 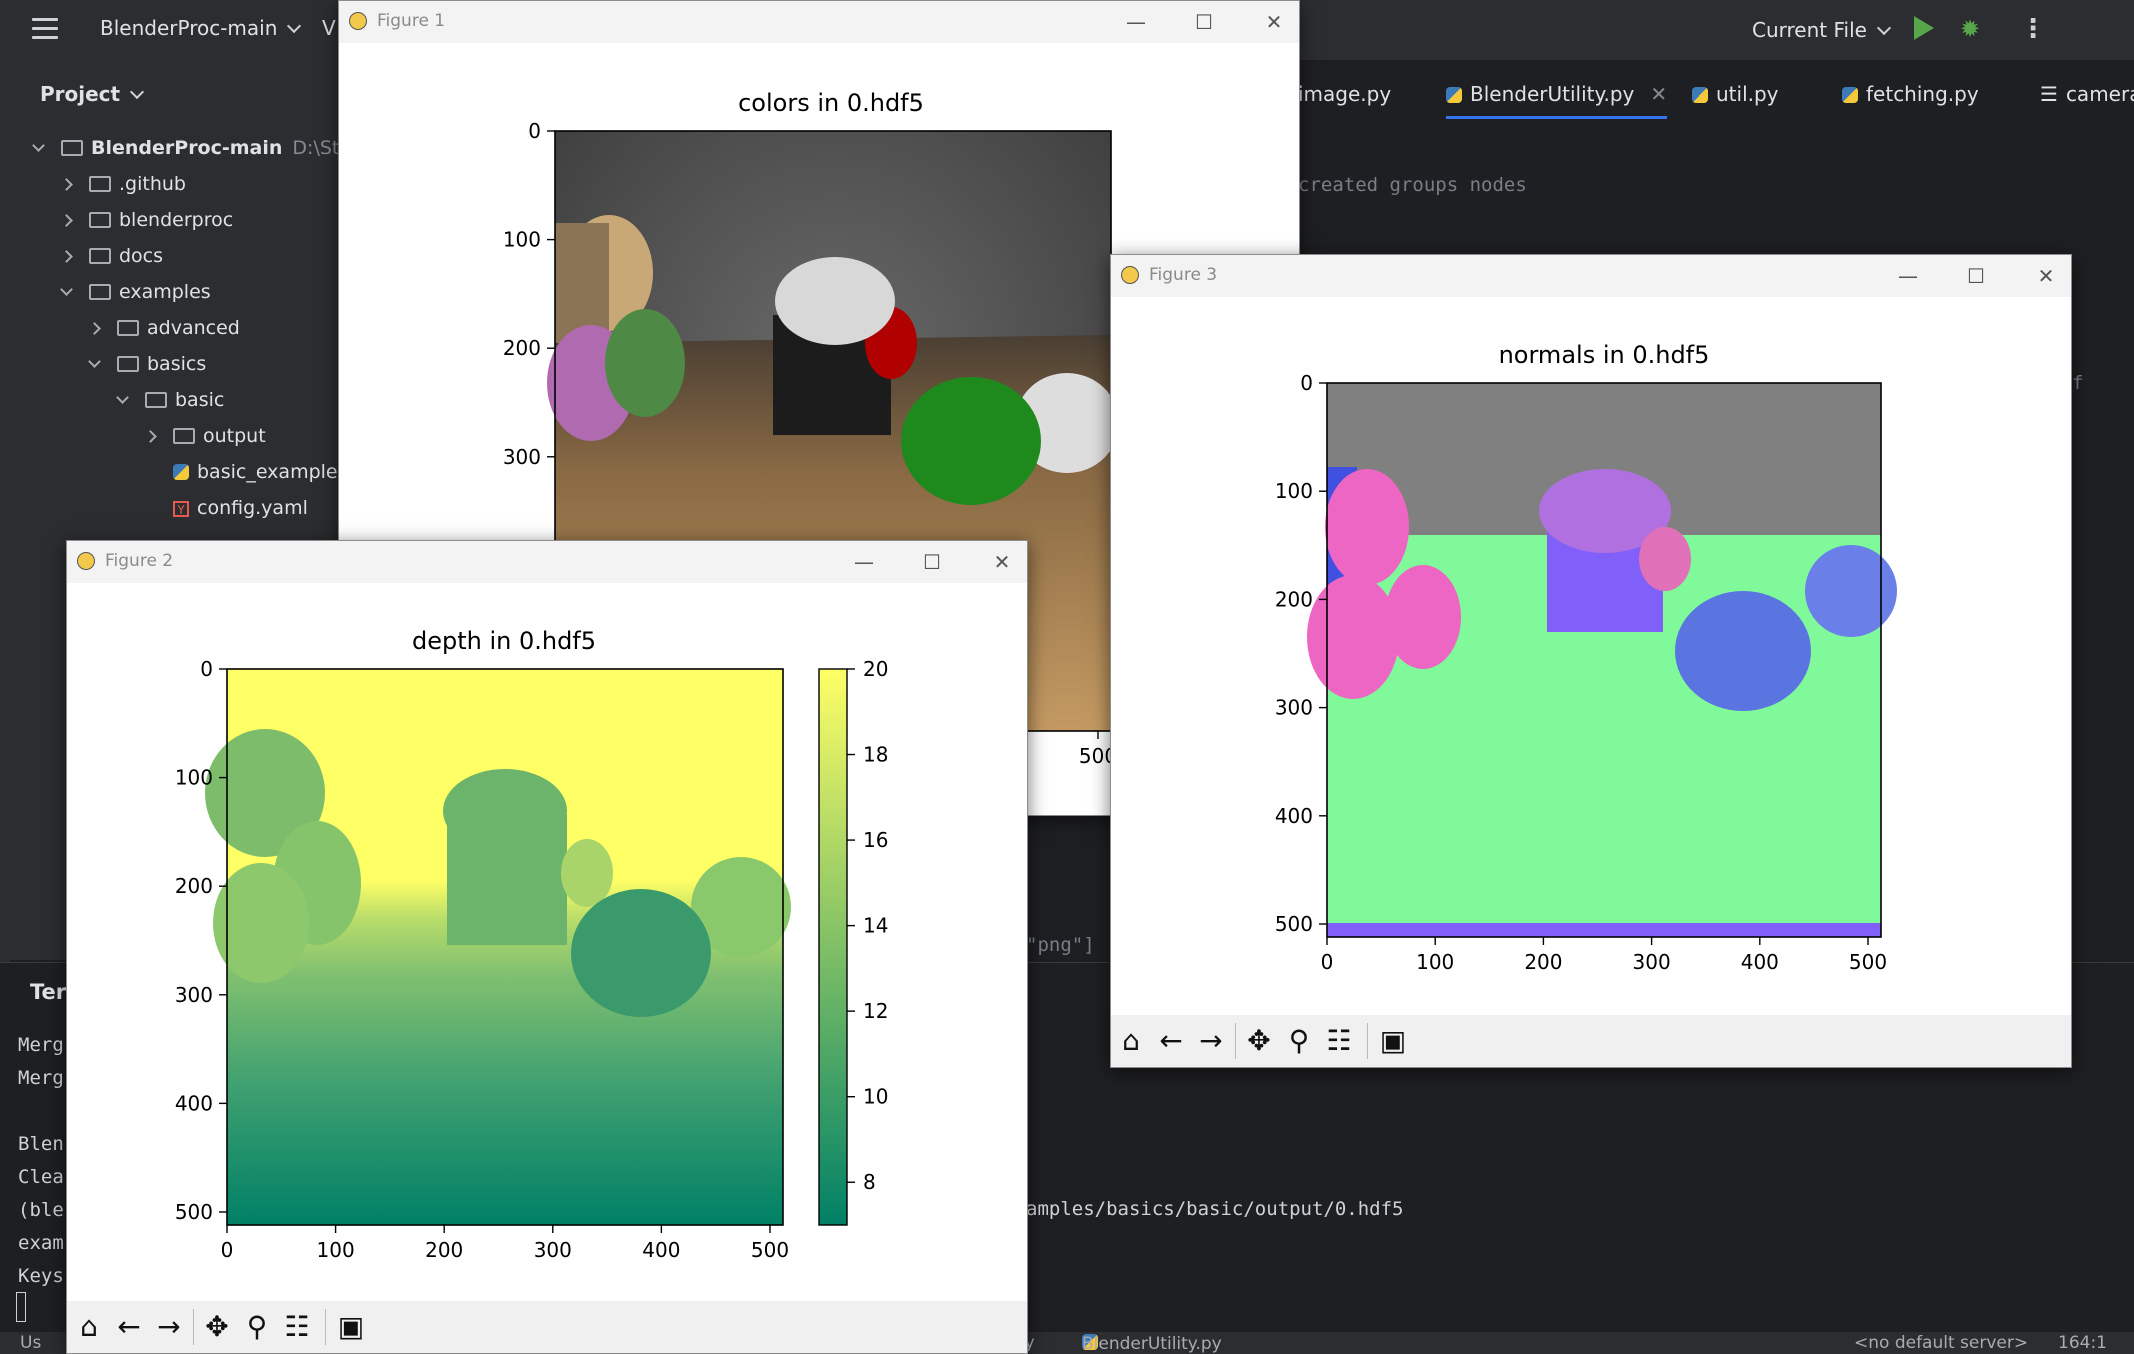 I want to click on project-selector-label: BlenderProc-main, so click(x=189, y=28).